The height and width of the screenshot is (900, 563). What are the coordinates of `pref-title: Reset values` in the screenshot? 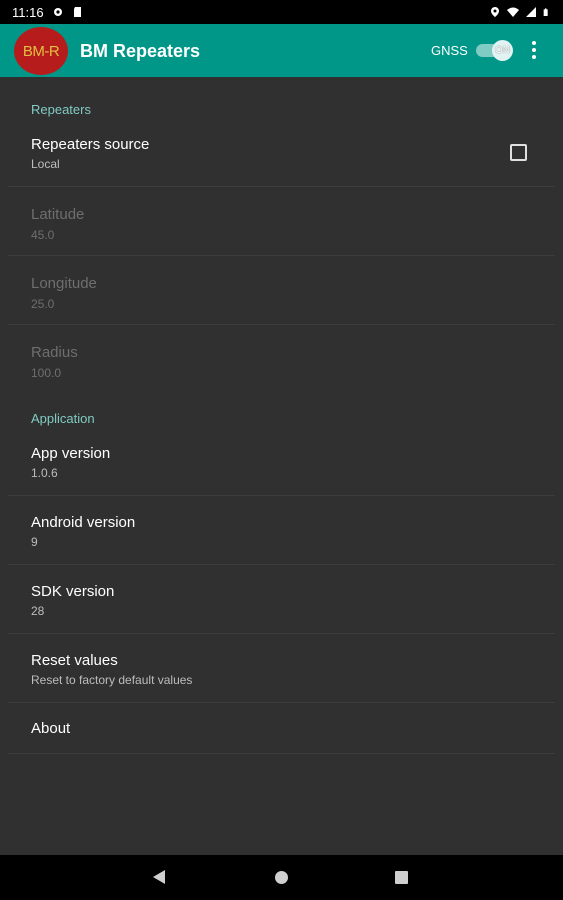 It's located at (74, 660).